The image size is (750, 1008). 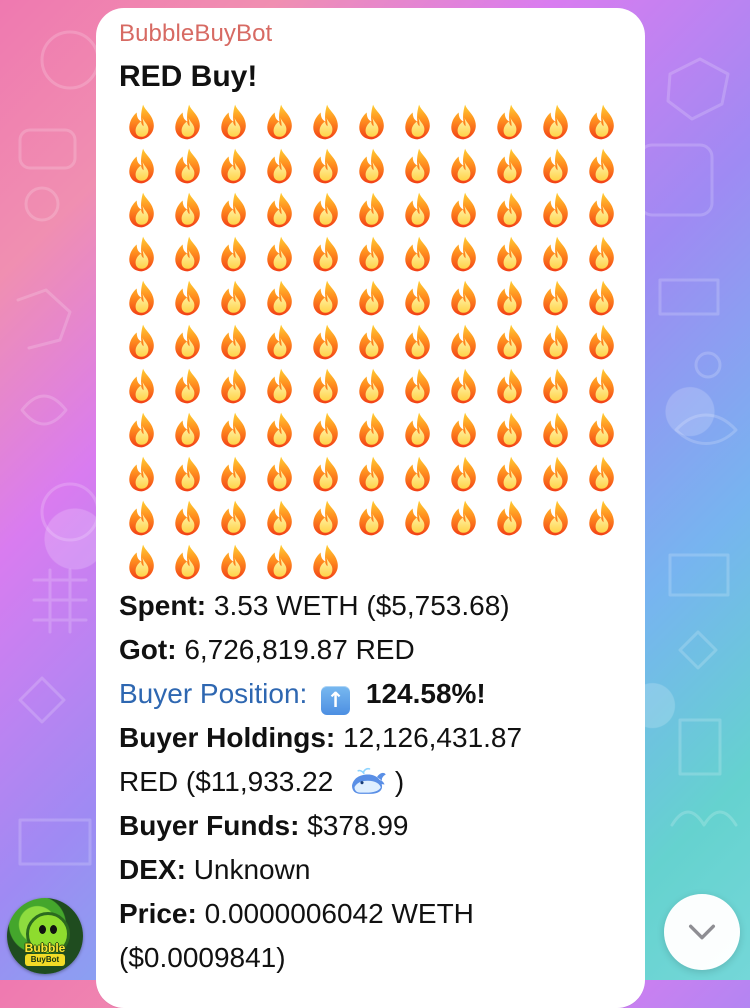 I want to click on buyer-funds-line: Buyer Funds: $378.99, so click(x=374, y=826).